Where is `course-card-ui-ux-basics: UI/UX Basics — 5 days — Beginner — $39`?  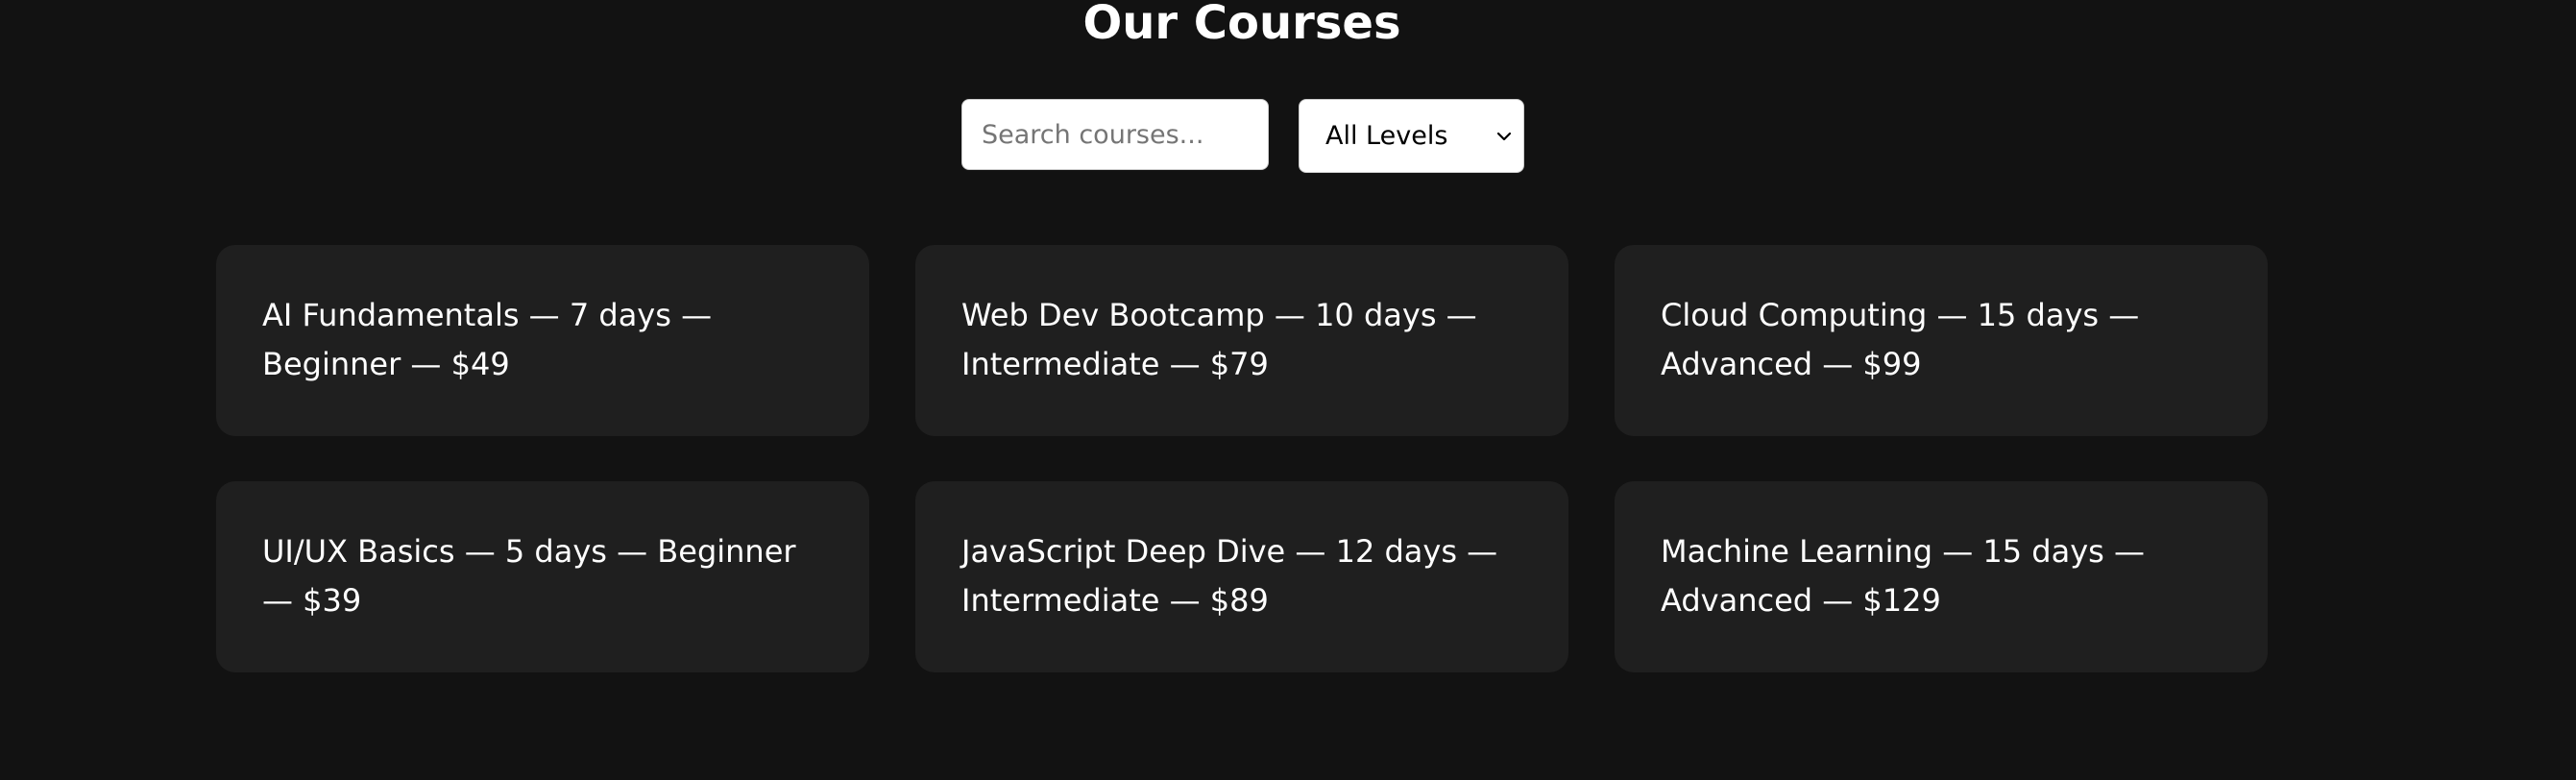
course-card-ui-ux-basics: UI/UX Basics — 5 days — Beginner — $39 is located at coordinates (542, 577).